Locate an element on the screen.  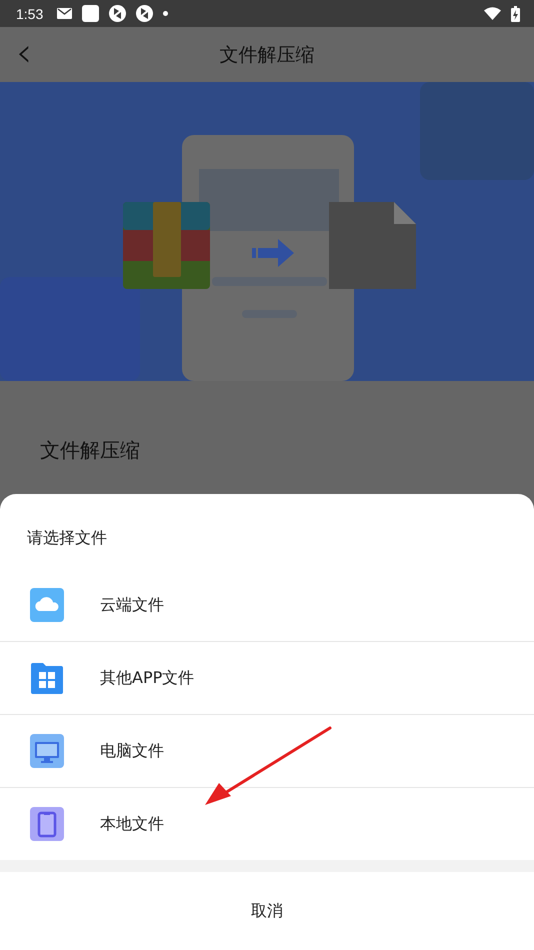
wifi-icon is located at coordinates (492, 13).